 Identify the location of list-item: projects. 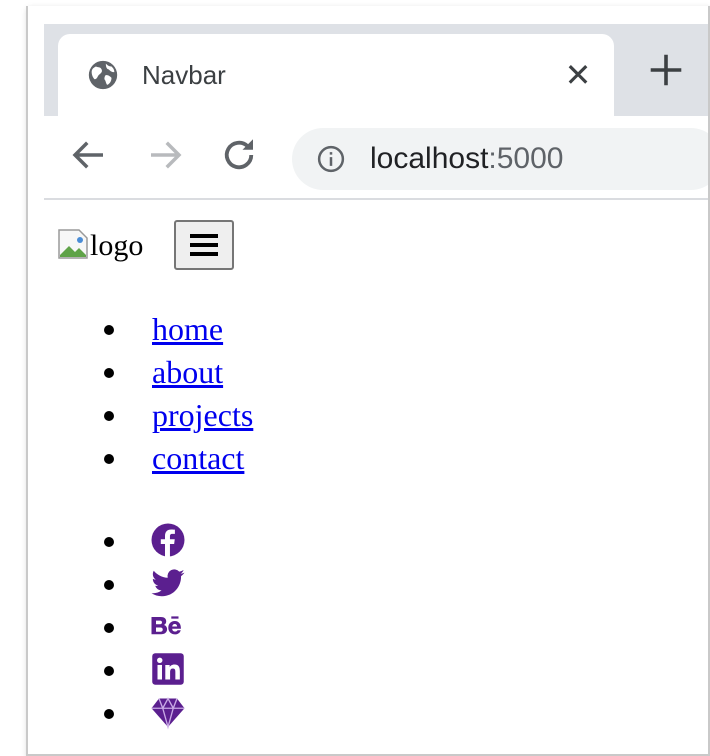
(178, 415).